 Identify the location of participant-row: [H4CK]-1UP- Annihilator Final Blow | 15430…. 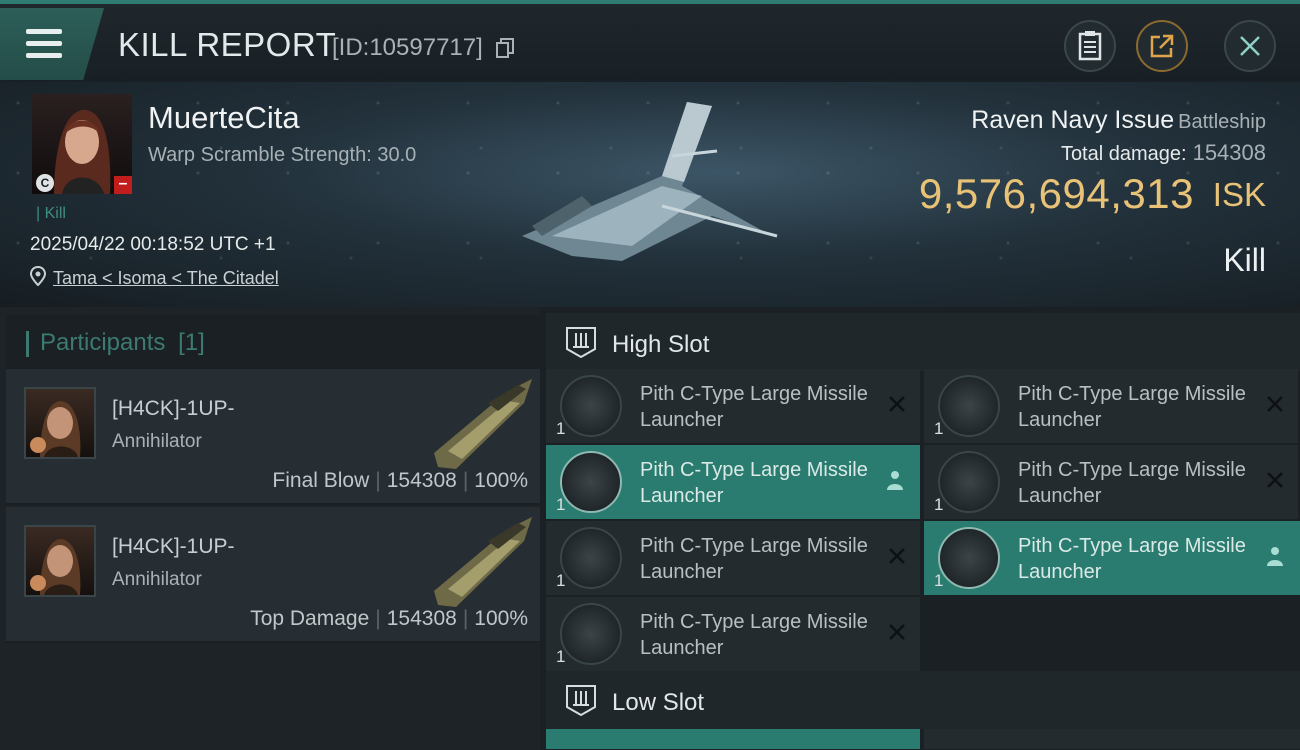
(273, 437).